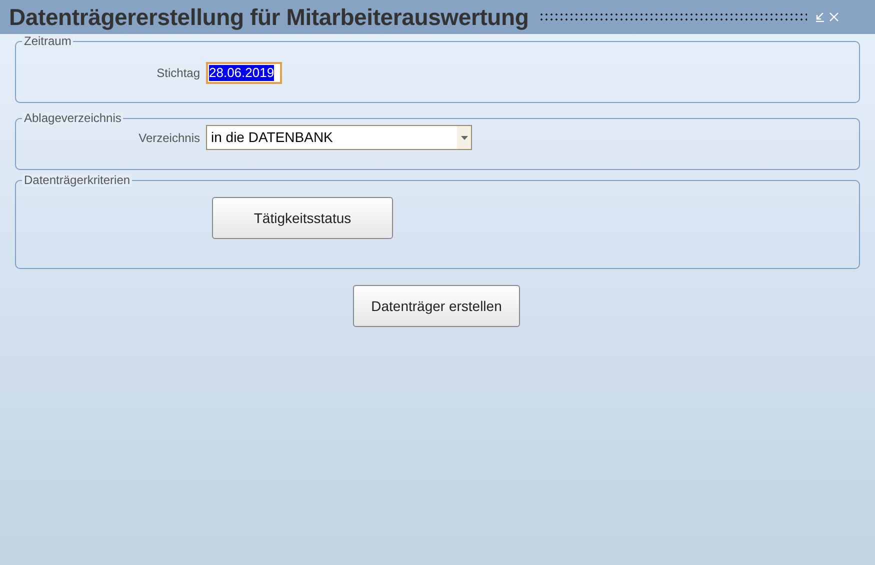 This screenshot has width=875, height=565. I want to click on close-icon, so click(833, 17).